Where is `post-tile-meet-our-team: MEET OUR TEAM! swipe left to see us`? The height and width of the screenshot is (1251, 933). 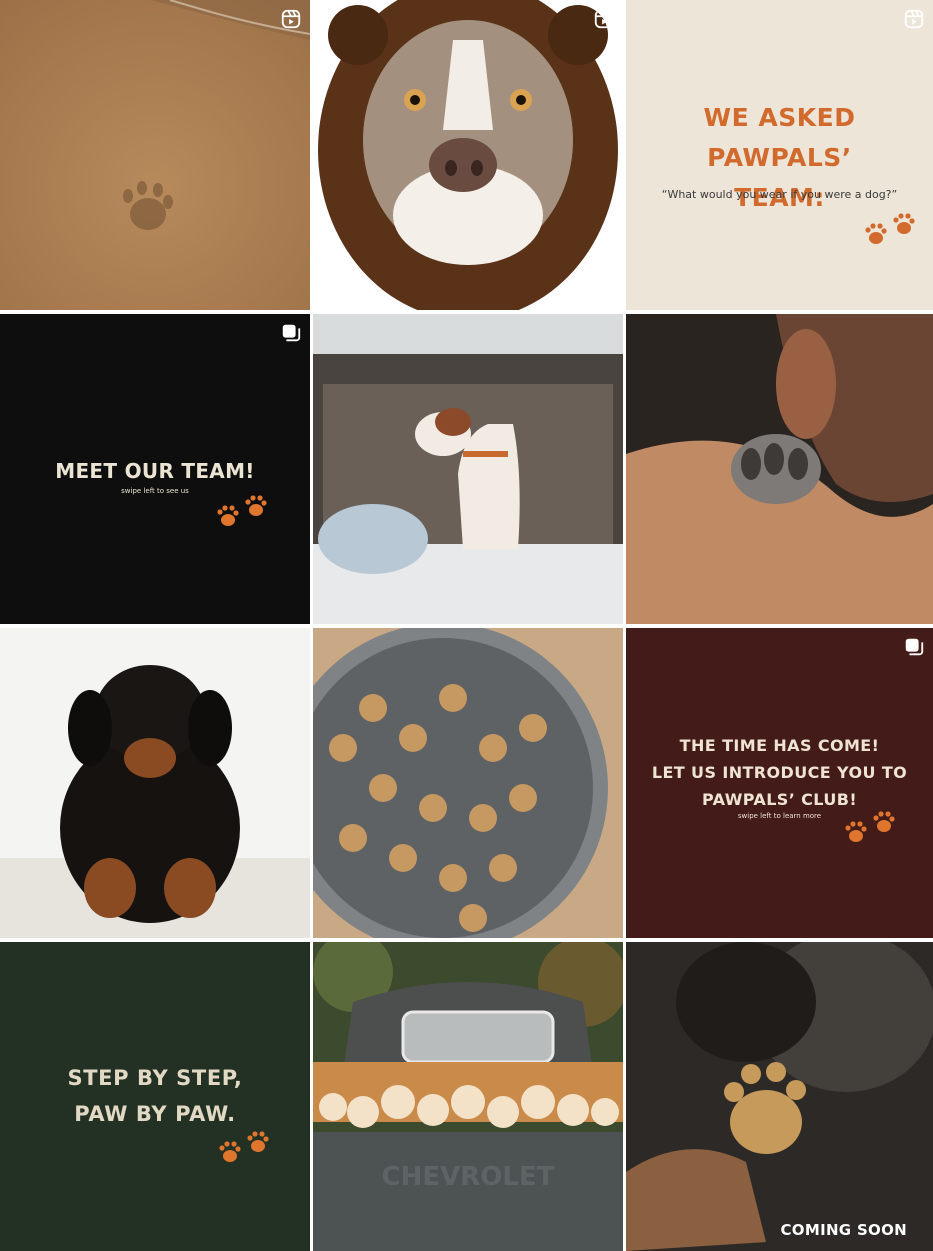 post-tile-meet-our-team: MEET OUR TEAM! swipe left to see us is located at coordinates (155, 469).